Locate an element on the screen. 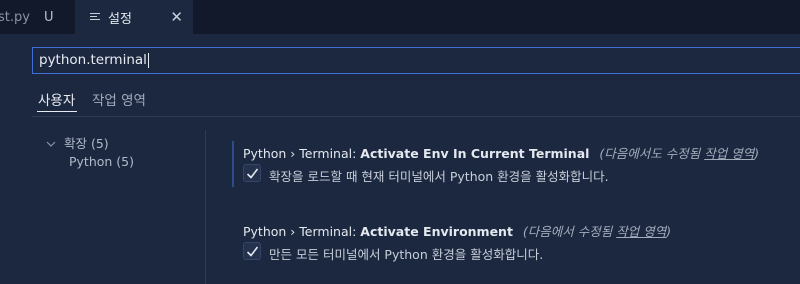 This screenshot has width=800, height=284. tree-item-label: 확장 (5) is located at coordinates (86, 143).